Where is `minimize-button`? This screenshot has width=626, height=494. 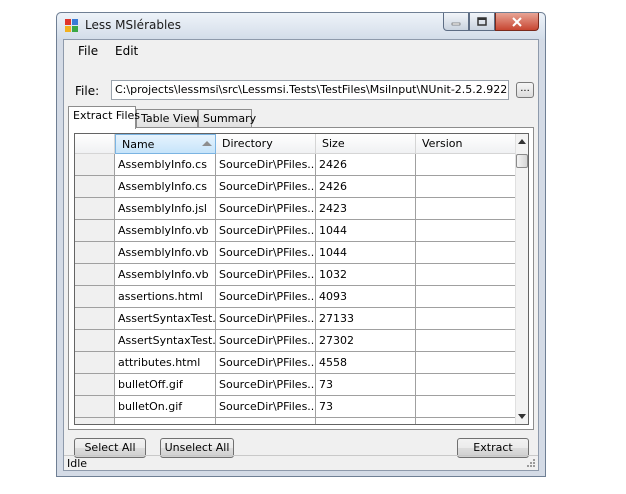 minimize-button is located at coordinates (456, 22).